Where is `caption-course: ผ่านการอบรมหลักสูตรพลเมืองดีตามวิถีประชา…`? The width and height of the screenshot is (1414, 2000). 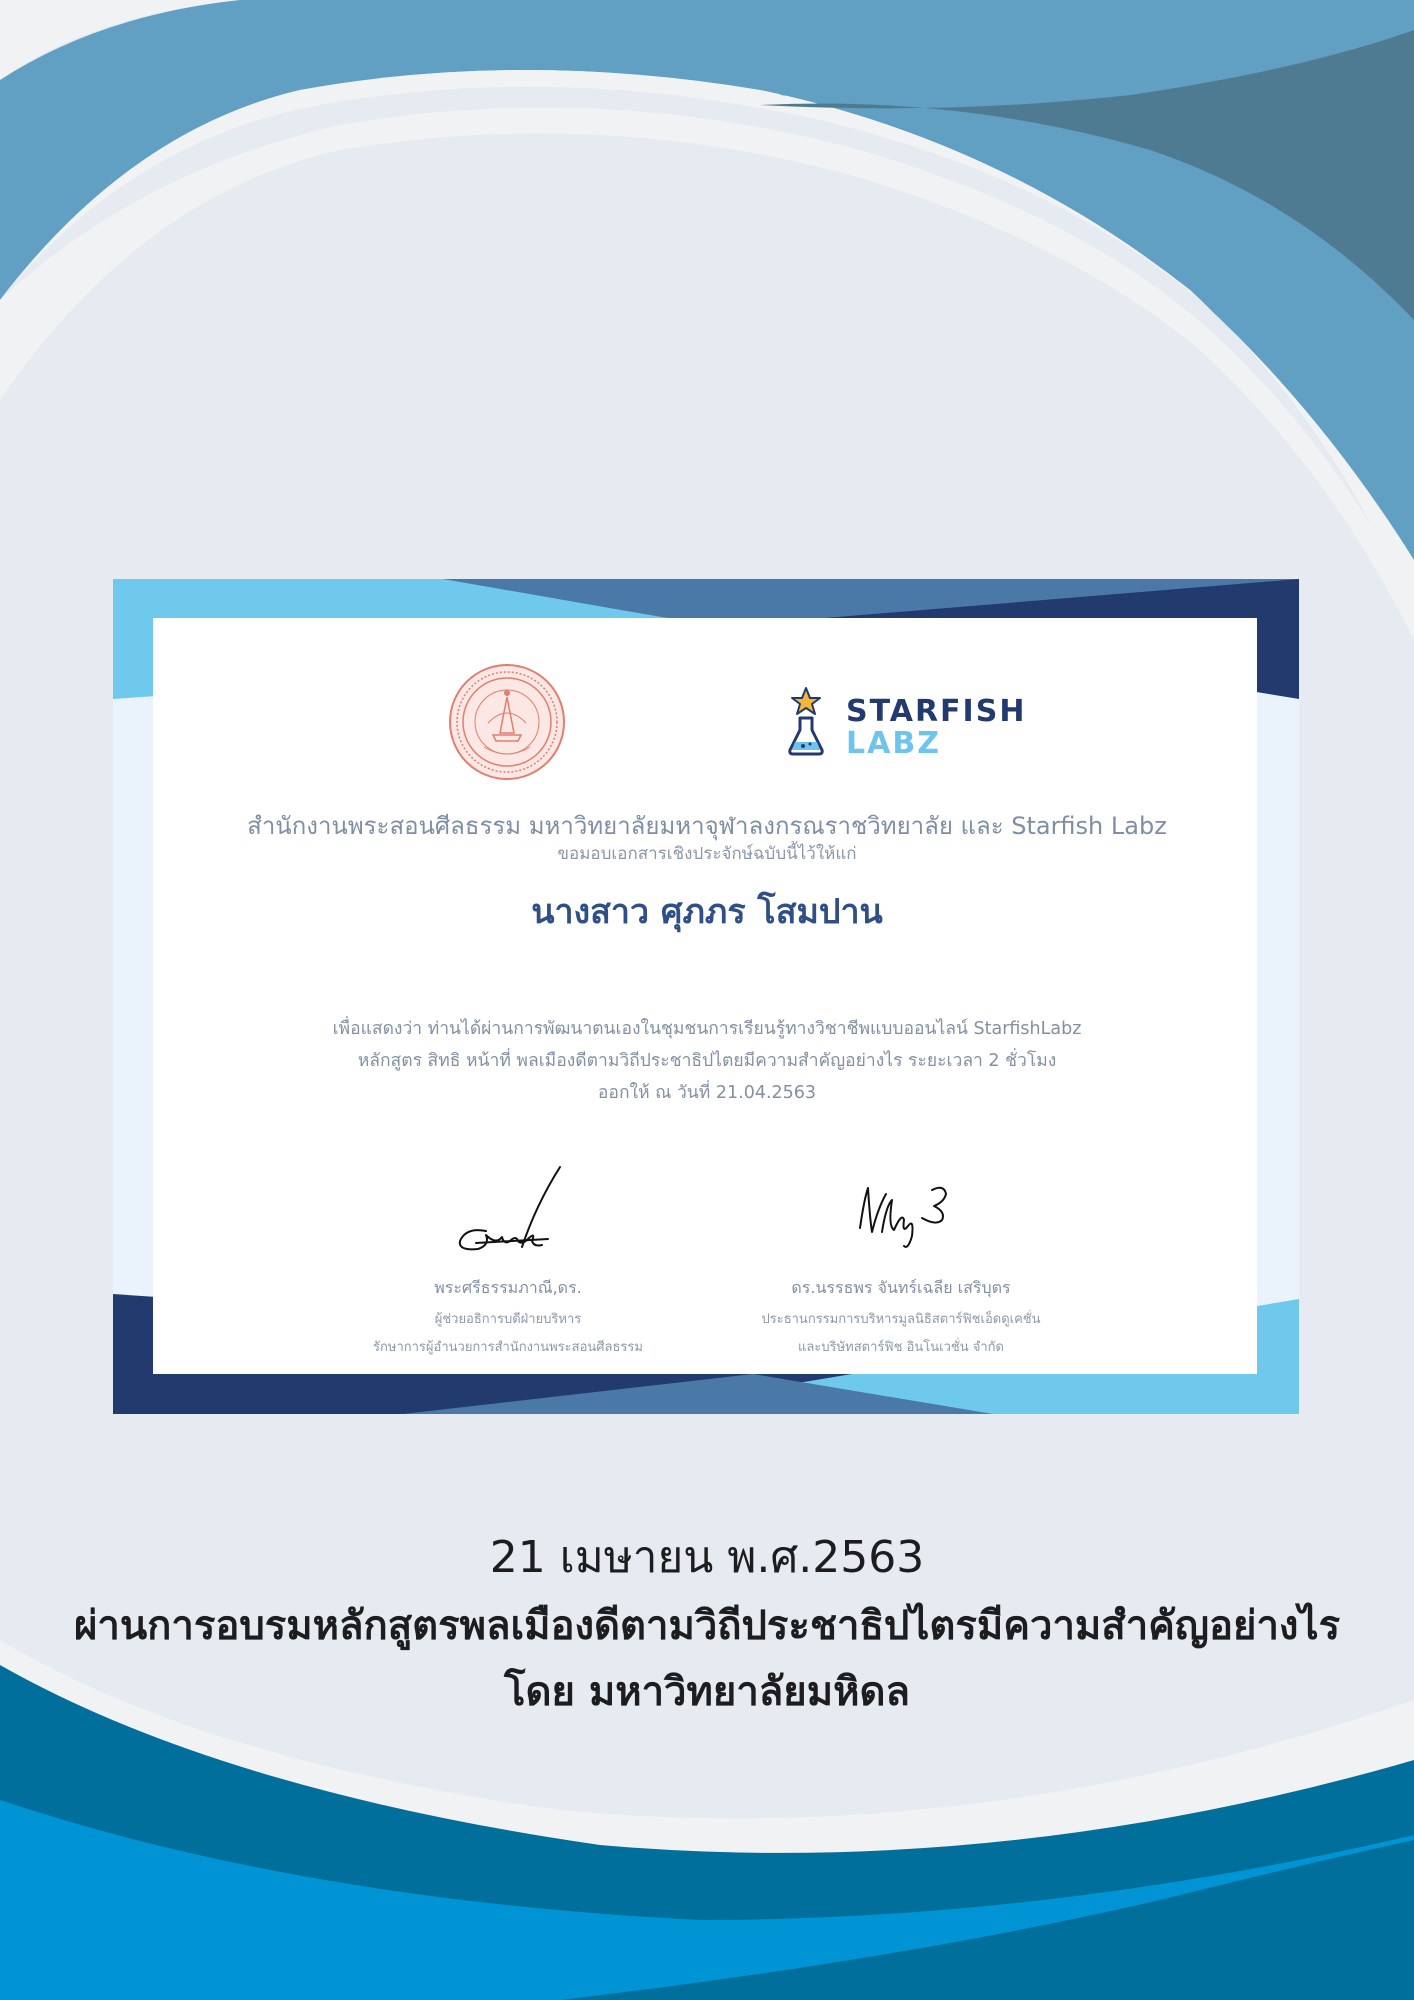
caption-course: ผ่านการอบรมหลักสูตรพลเมืองดีตามวิถีประชา… is located at coordinates (707, 1626).